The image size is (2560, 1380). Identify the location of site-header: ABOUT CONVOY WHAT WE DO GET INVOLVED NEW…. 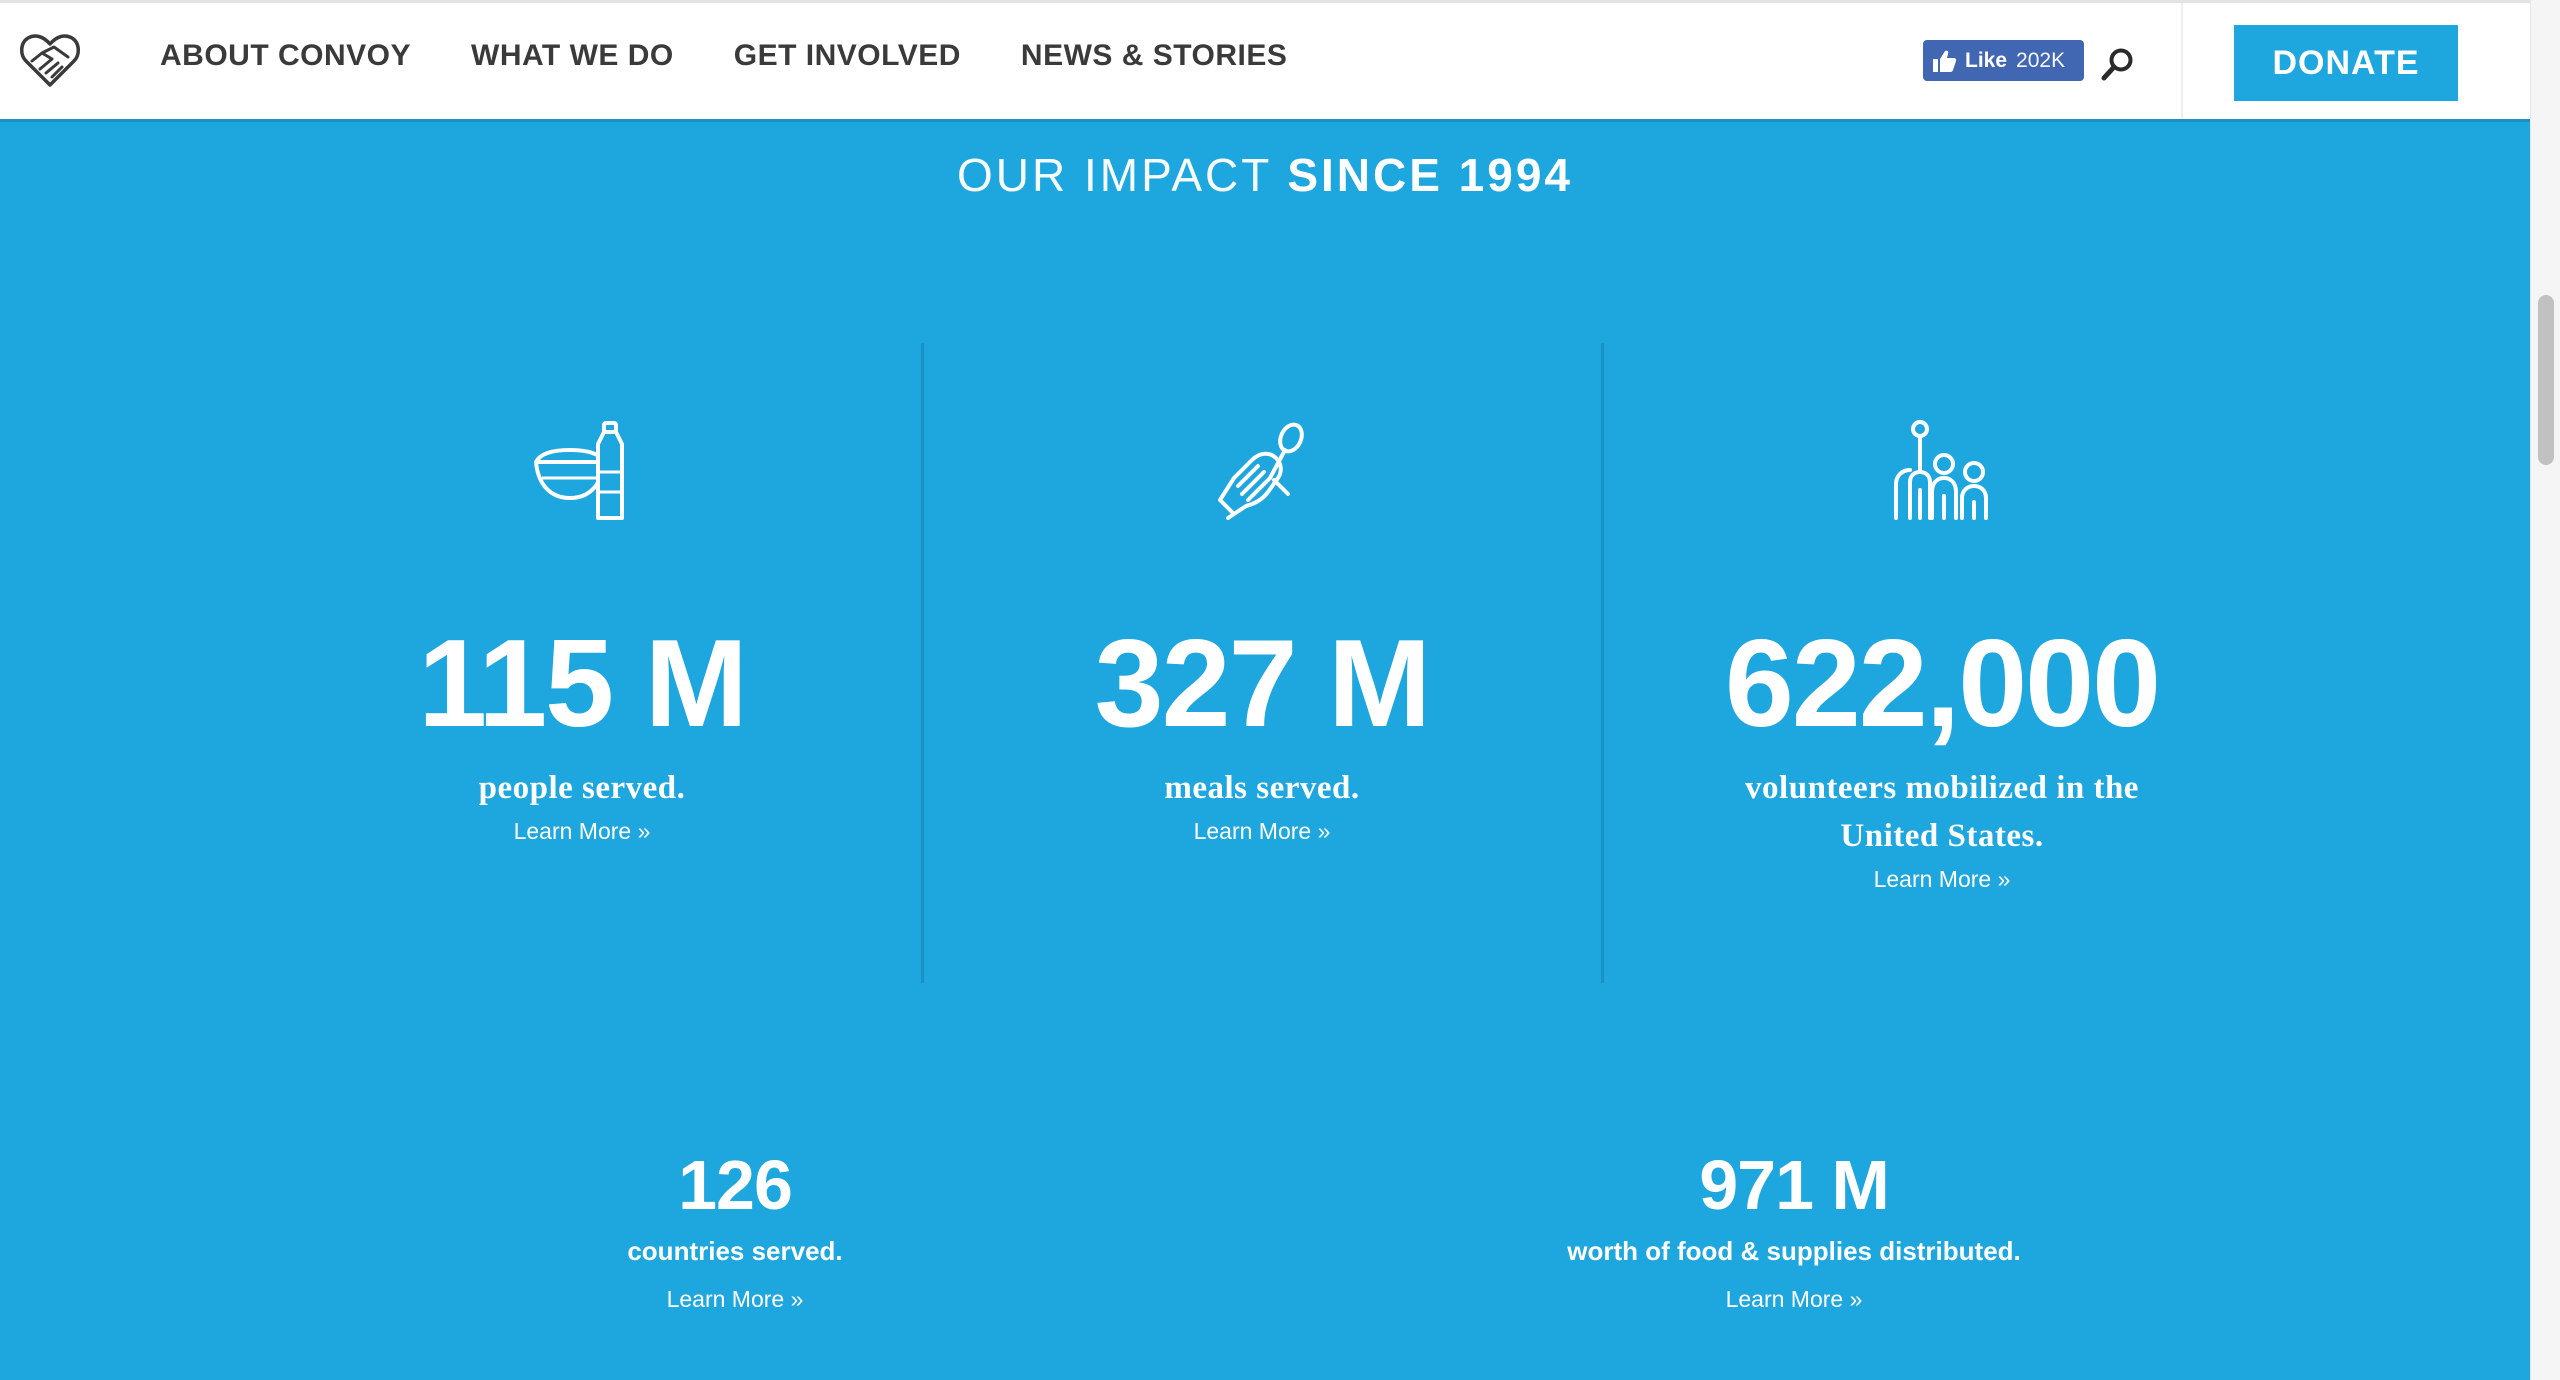
(1265, 61).